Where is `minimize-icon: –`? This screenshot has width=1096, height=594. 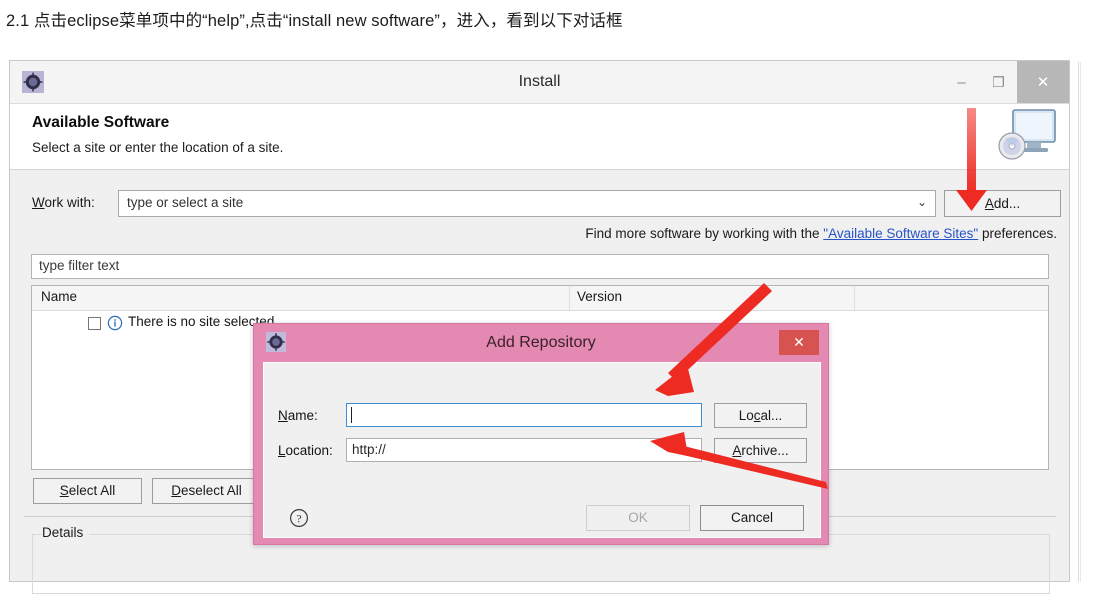
minimize-icon: – is located at coordinates (961, 82).